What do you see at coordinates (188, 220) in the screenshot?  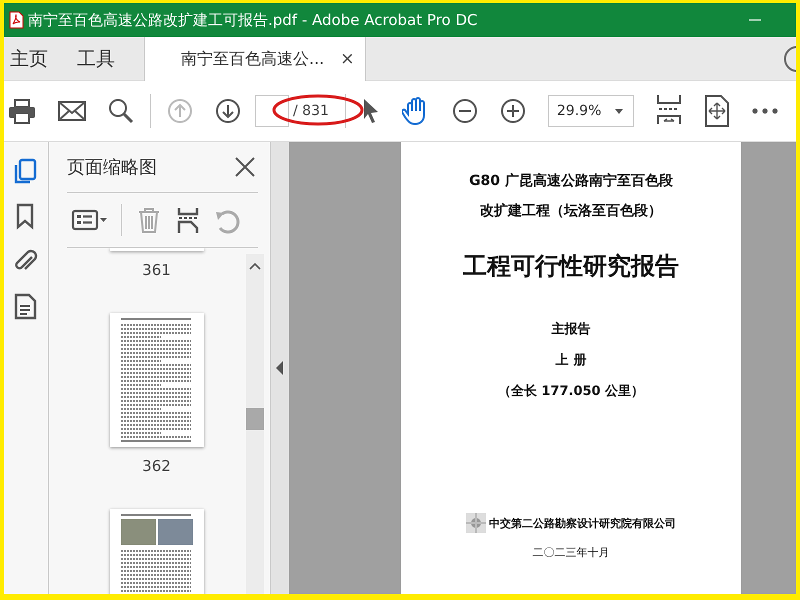 I see `extract-pages-icon` at bounding box center [188, 220].